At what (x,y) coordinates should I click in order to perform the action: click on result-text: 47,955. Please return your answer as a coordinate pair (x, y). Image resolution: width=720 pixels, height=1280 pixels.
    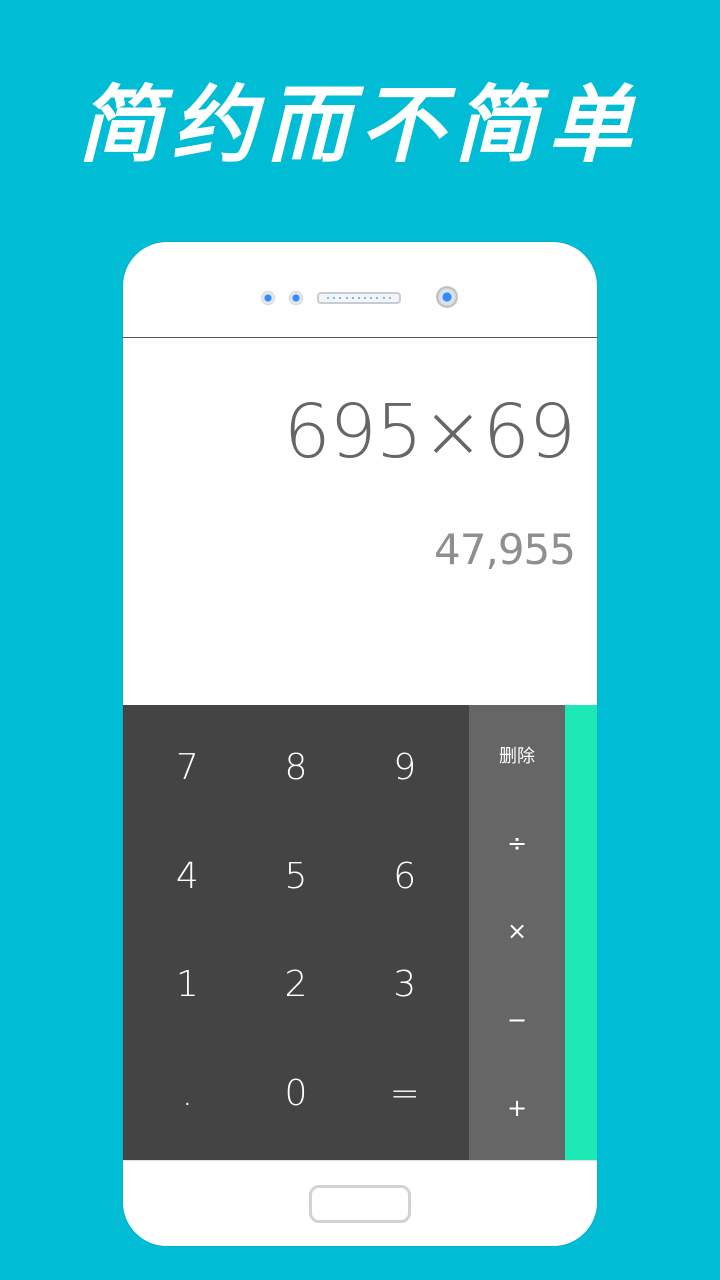
    Looking at the image, I should click on (505, 549).